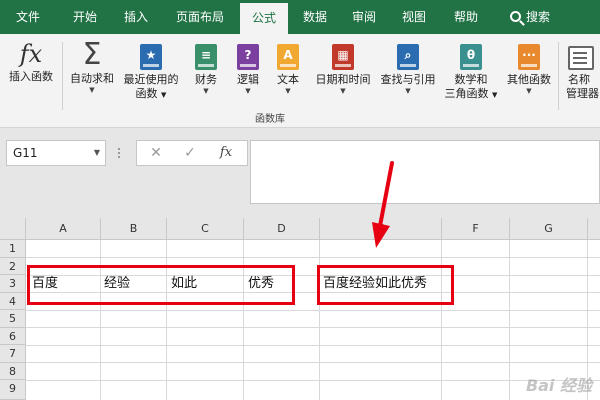 The image size is (600, 400). I want to click on tab-home: 开始, so click(85, 17).